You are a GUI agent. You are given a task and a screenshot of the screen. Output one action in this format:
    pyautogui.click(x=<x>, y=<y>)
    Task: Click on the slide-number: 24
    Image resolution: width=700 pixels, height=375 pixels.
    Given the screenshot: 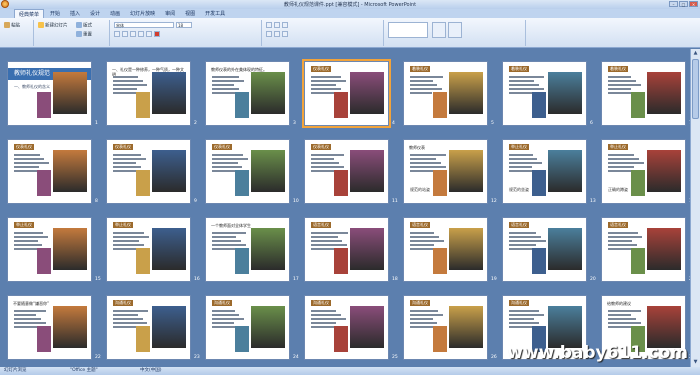 What is the action you would take?
    pyautogui.click(x=296, y=357)
    